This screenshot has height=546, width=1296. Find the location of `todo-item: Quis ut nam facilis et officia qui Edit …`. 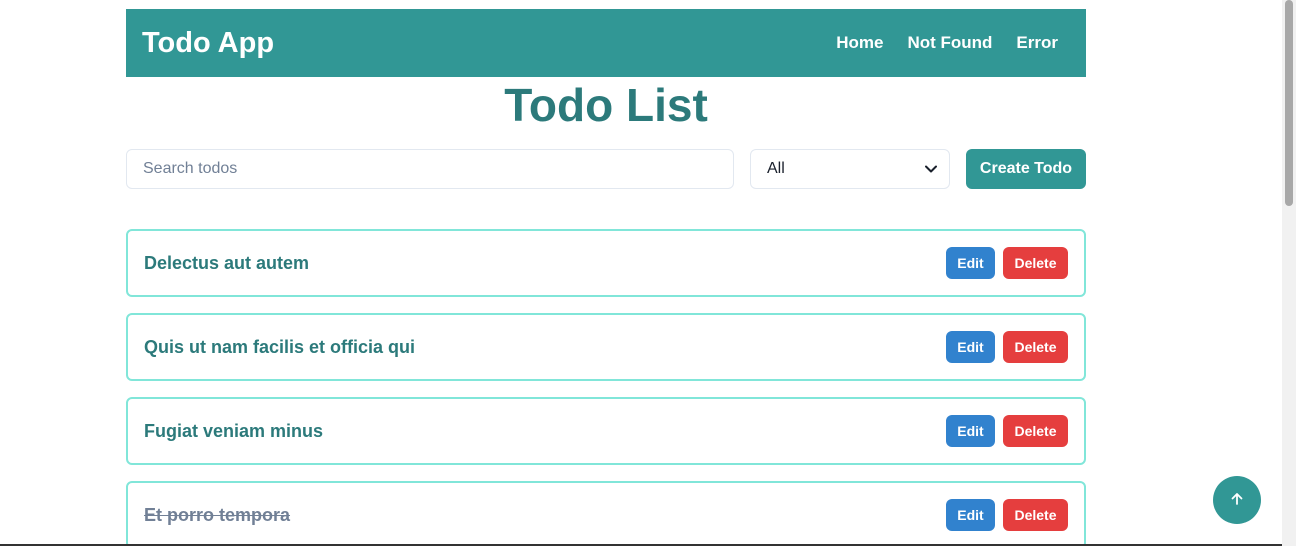

todo-item: Quis ut nam facilis et officia qui Edit … is located at coordinates (606, 347).